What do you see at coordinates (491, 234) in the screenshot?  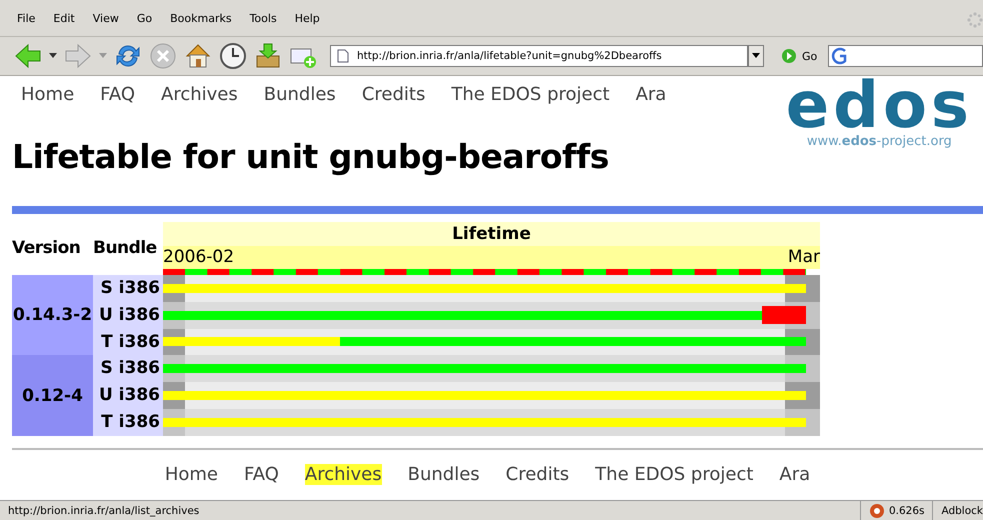 I see `column-header: Lifetime` at bounding box center [491, 234].